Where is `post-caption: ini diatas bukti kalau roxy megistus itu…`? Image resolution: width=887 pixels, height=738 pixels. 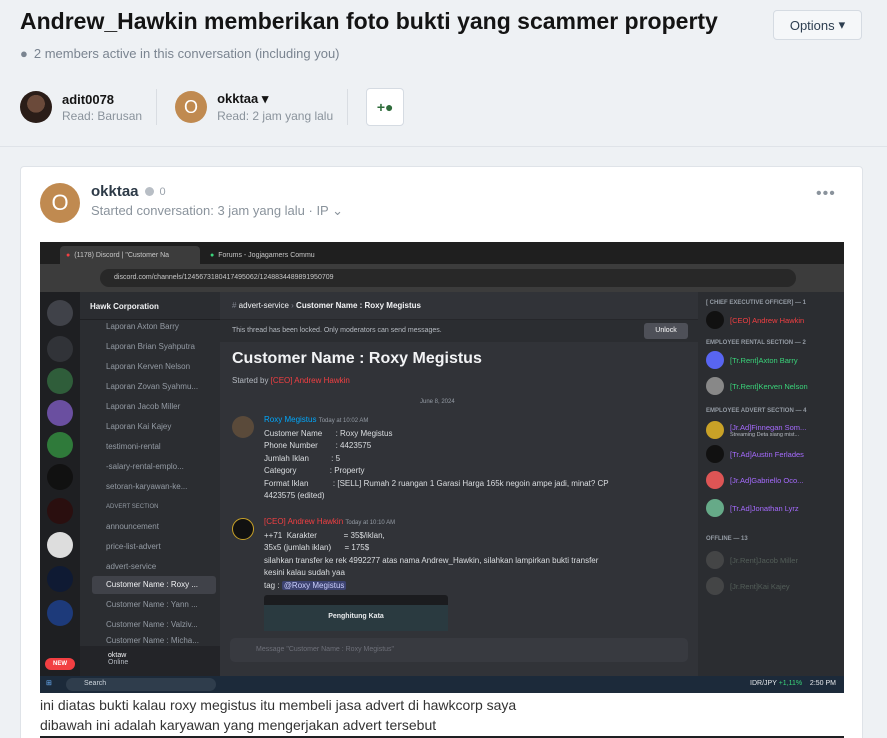 post-caption: ini diatas bukti kalau roxy megistus itu… is located at coordinates (278, 705).